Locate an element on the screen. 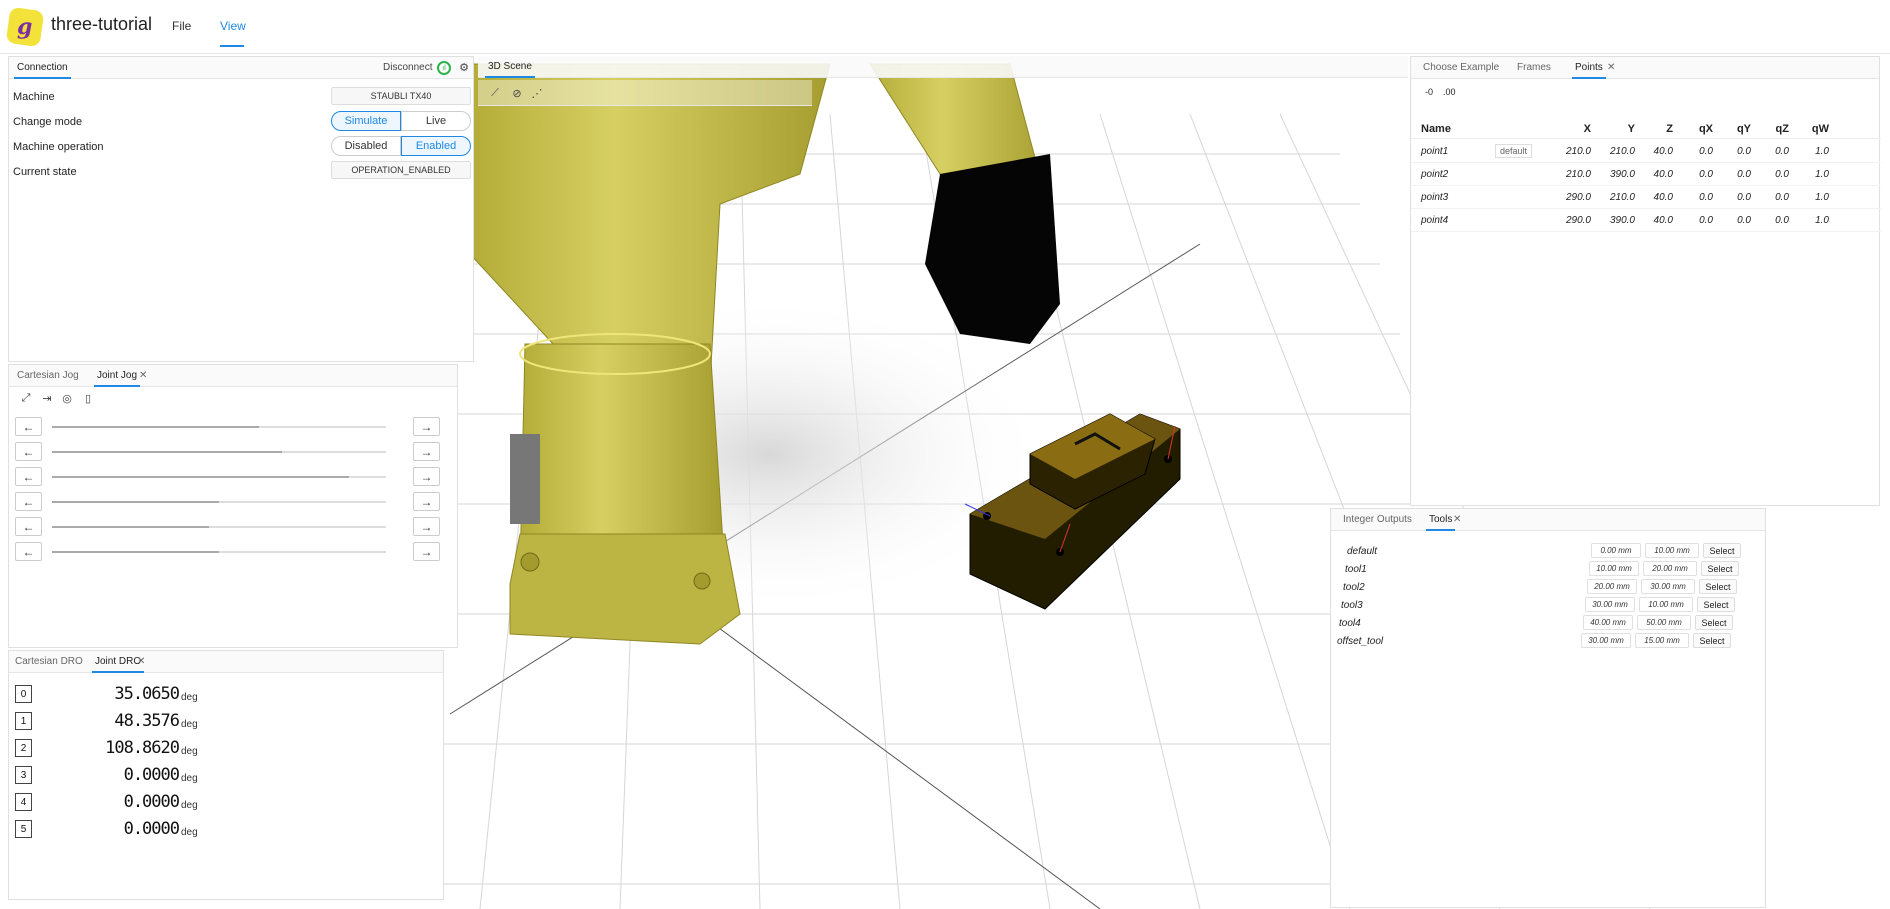  menu-file: File is located at coordinates (181, 26).